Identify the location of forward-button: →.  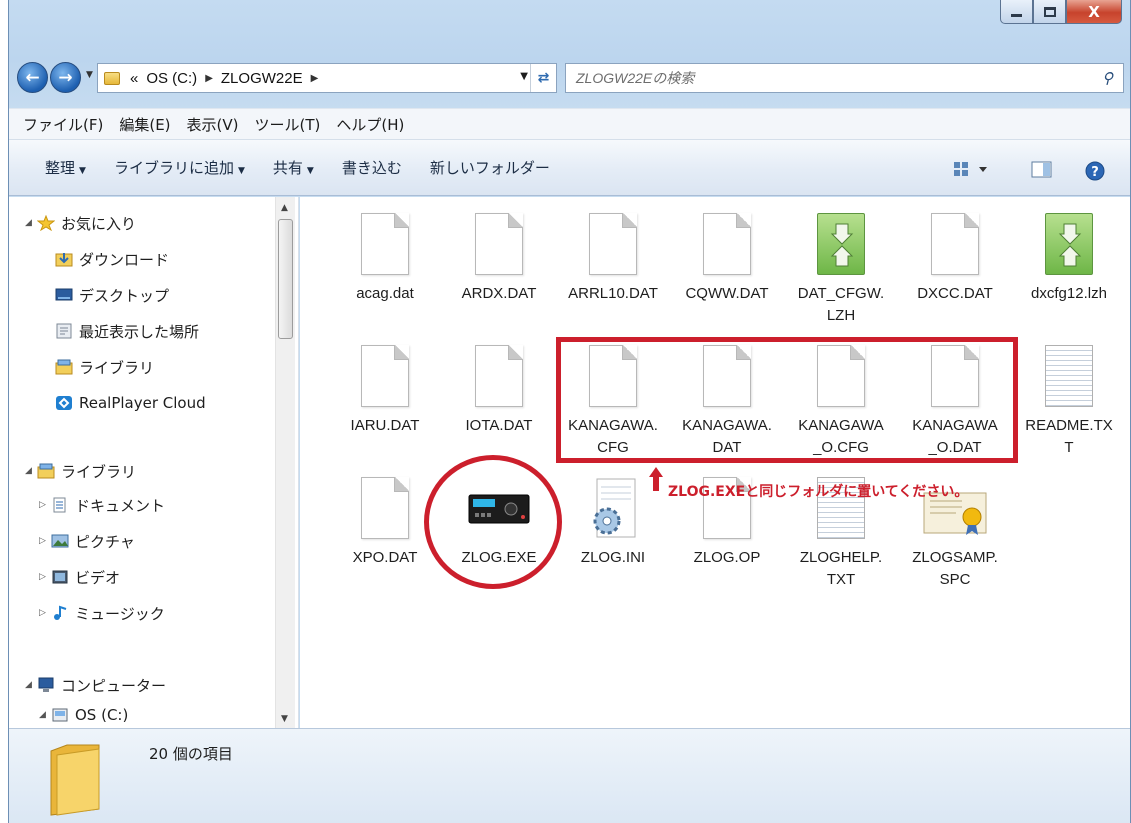
(65, 77).